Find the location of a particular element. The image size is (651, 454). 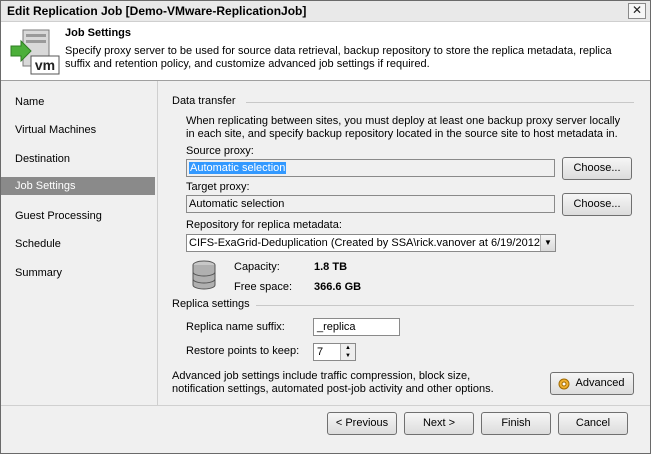

free-space-value: 366.6 GB is located at coordinates (338, 287).